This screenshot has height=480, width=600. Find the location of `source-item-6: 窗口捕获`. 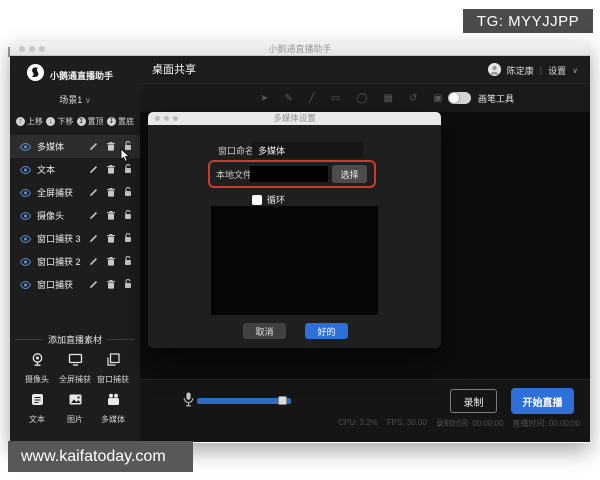

source-item-6: 窗口捕获 is located at coordinates (75, 284).